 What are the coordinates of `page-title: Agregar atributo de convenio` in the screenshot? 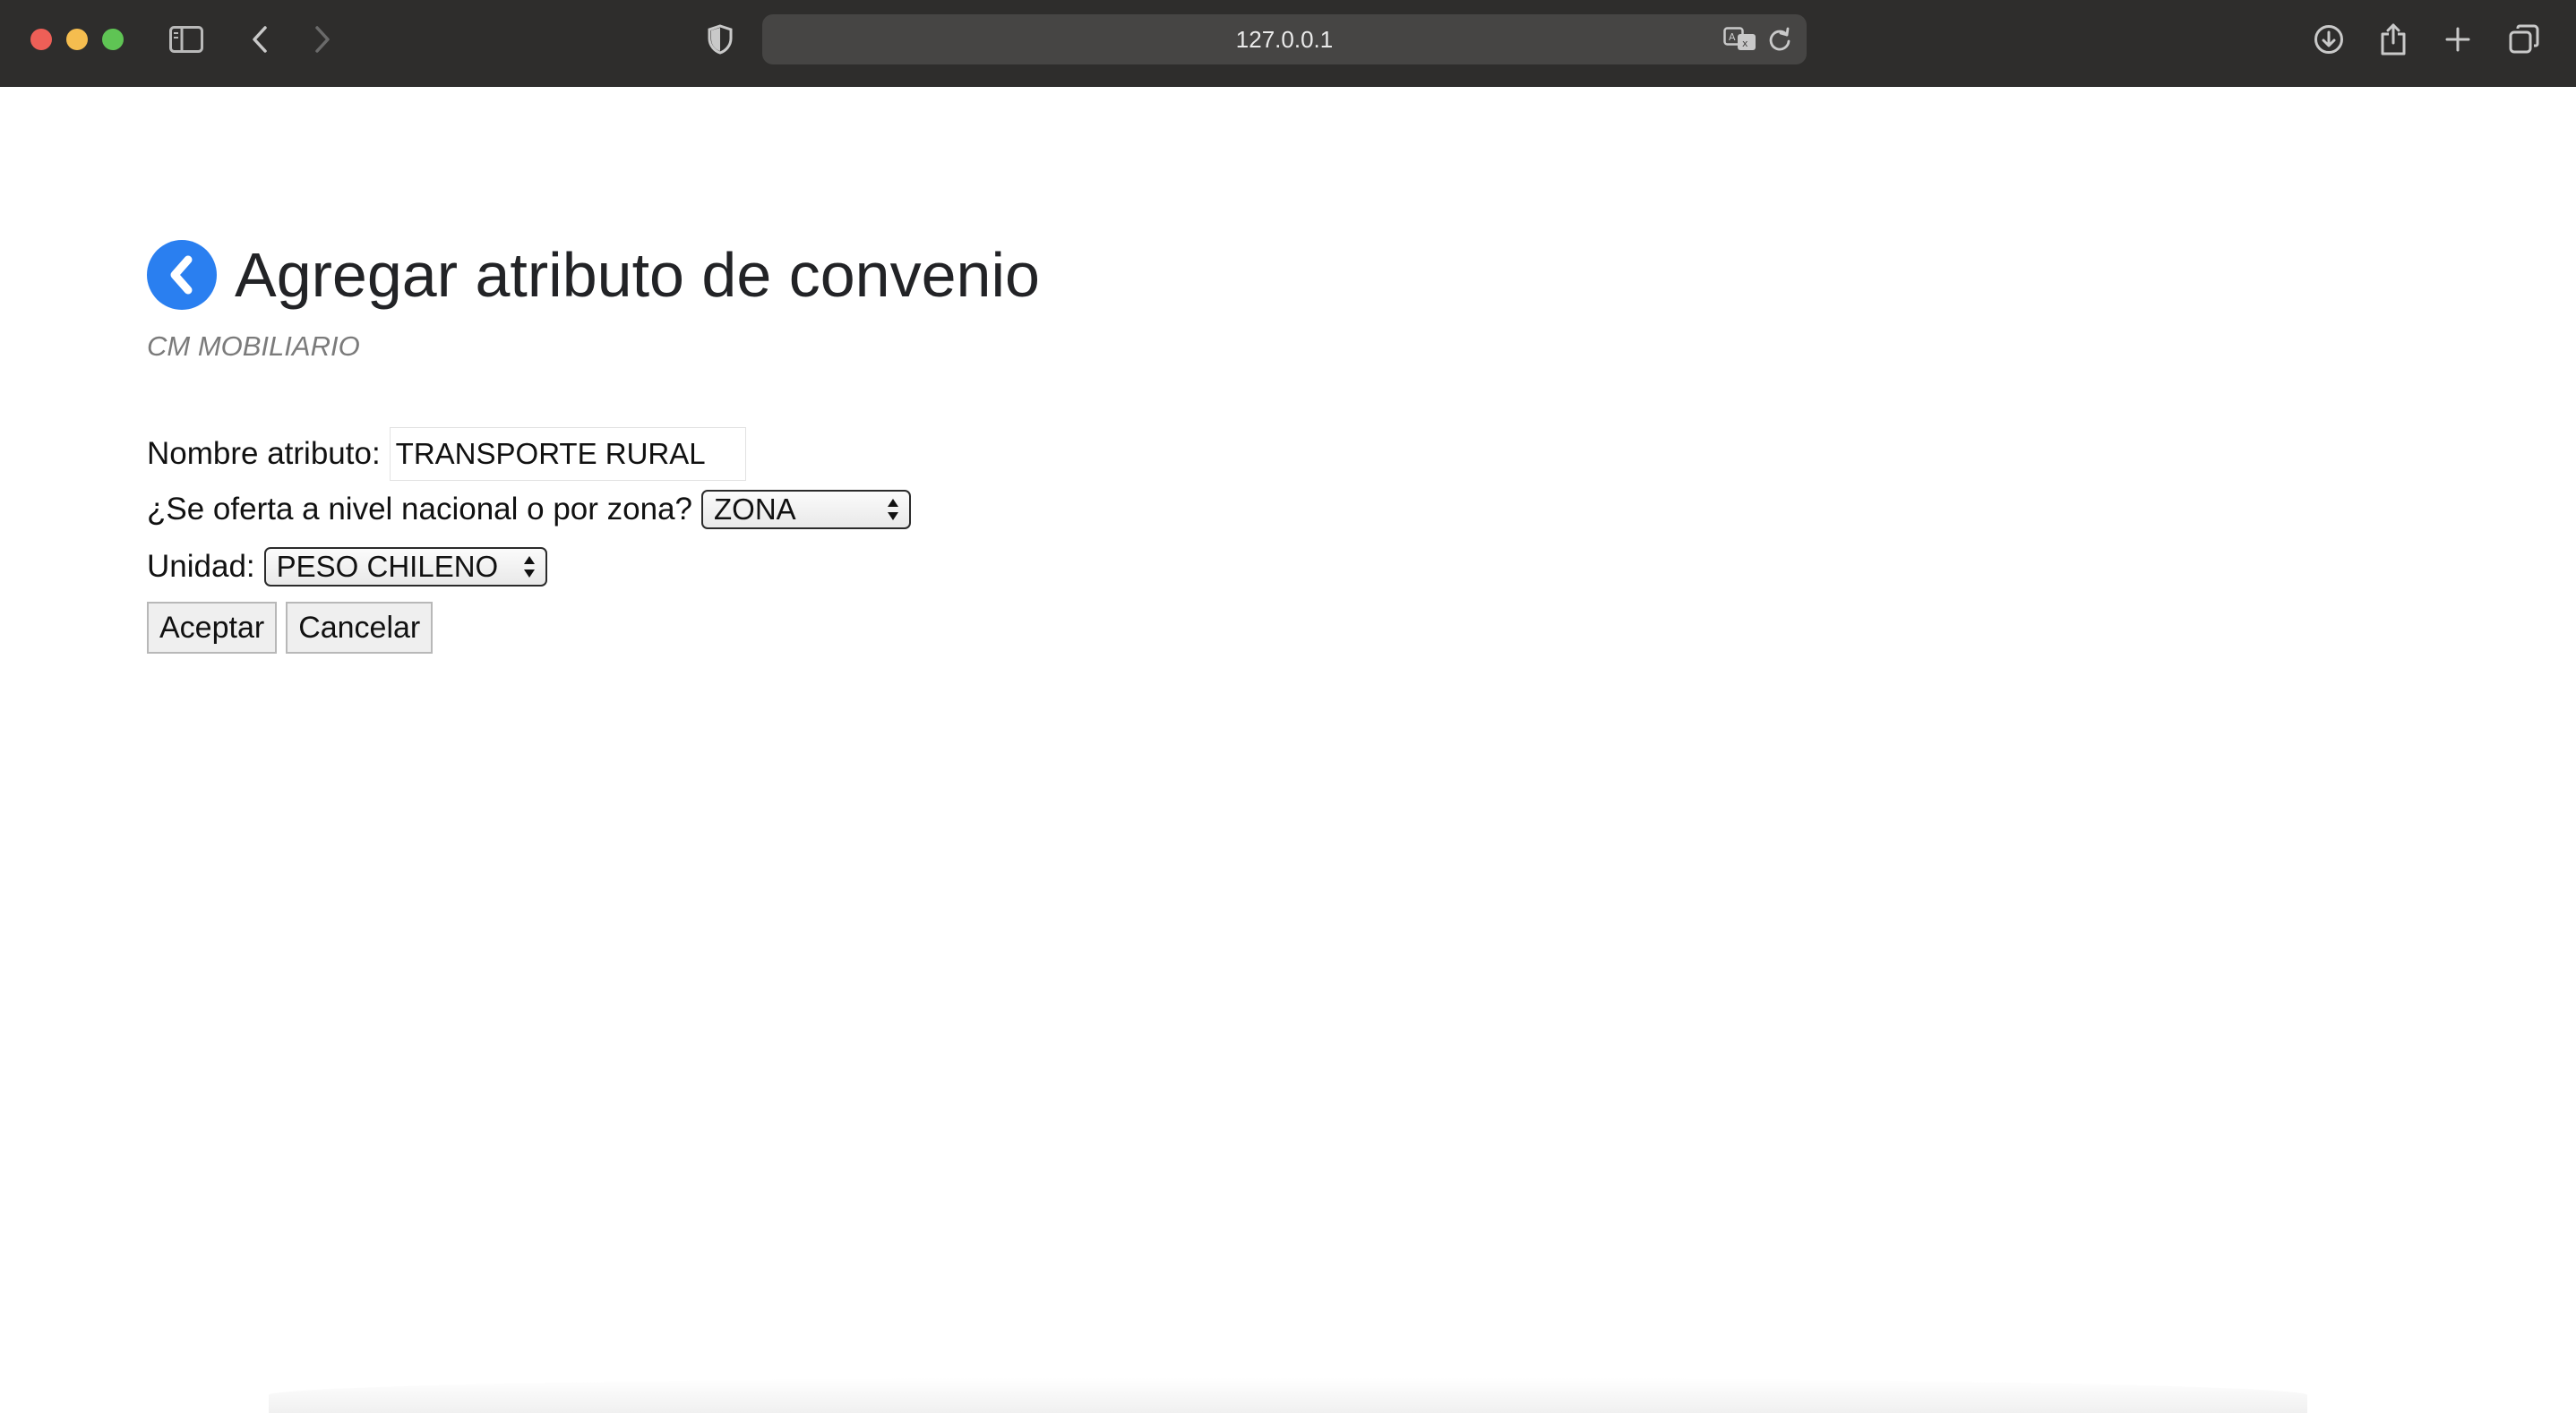 It's located at (637, 275).